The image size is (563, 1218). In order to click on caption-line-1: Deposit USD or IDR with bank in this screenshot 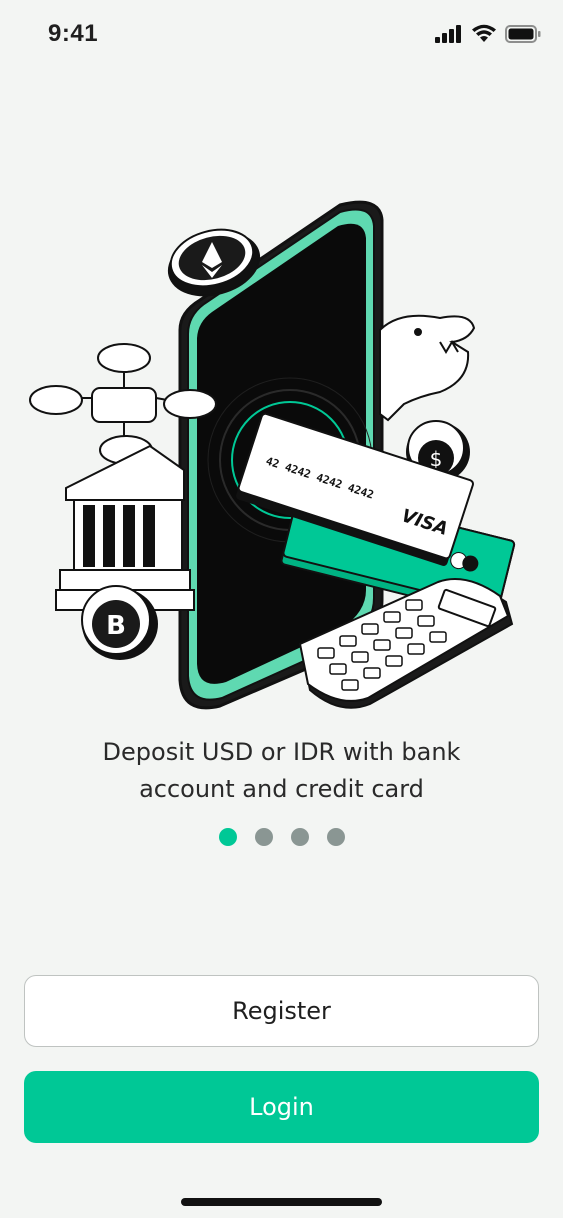, I will do `click(281, 752)`.